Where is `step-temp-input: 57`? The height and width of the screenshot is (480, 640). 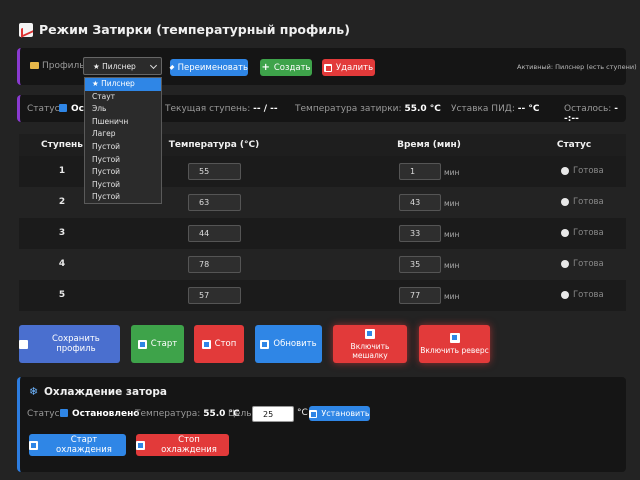 step-temp-input: 57 is located at coordinates (214, 295).